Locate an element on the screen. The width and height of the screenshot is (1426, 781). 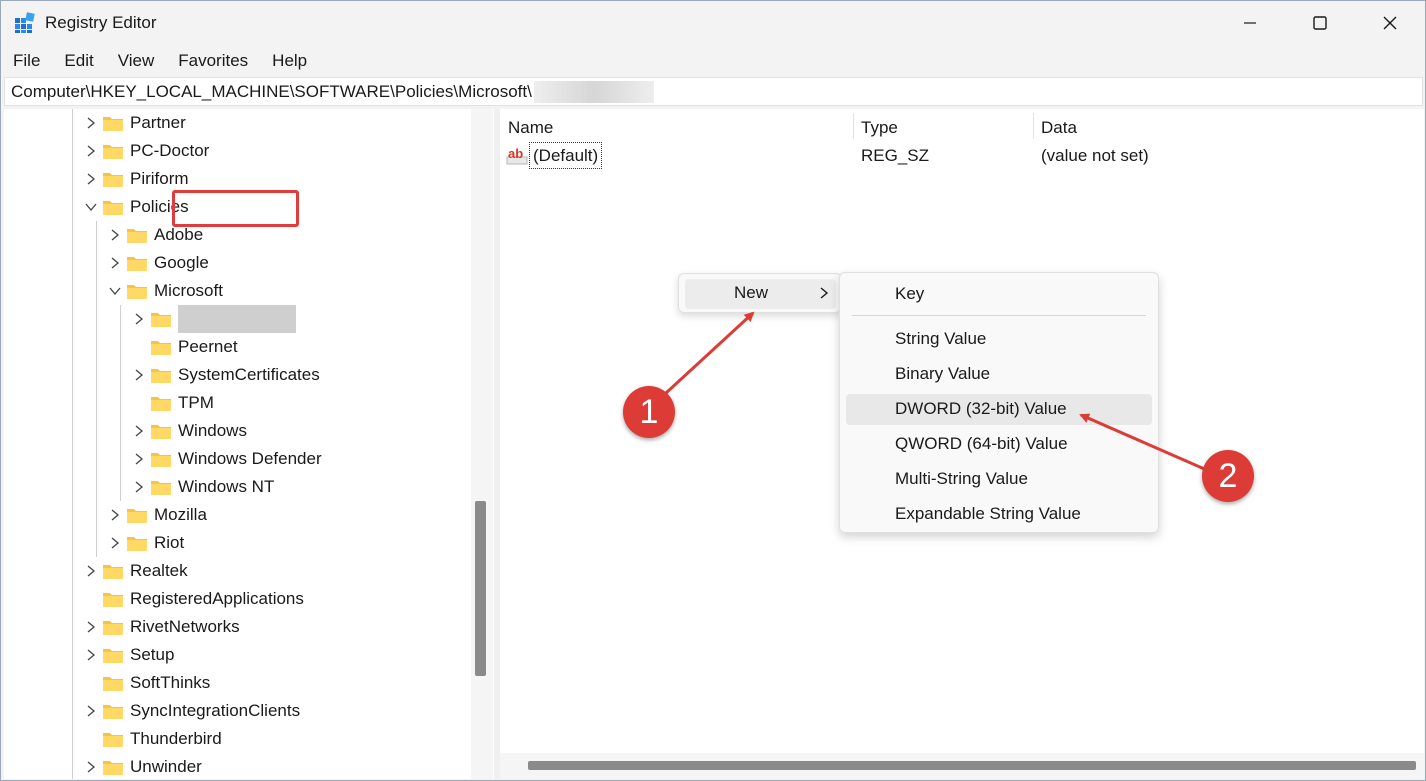
tree-item-mozilla: Mozilla is located at coordinates (157, 515).